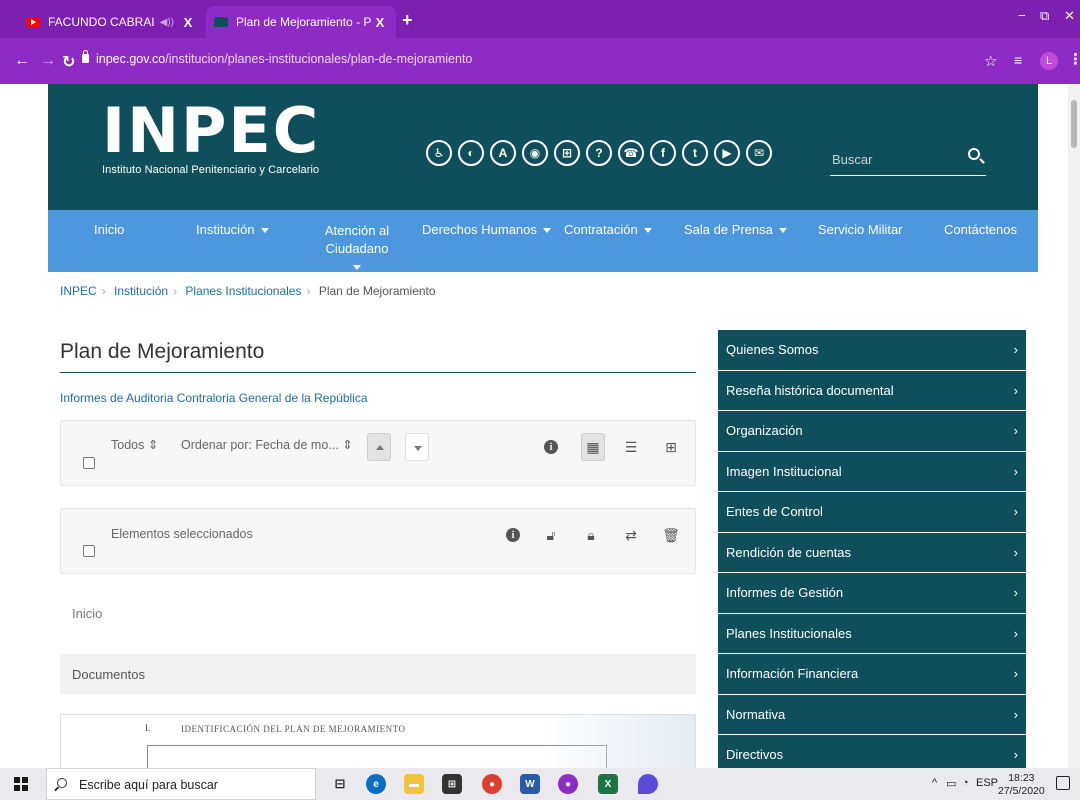 The image size is (1080, 800). I want to click on network-icon: ▭, so click(951, 783).